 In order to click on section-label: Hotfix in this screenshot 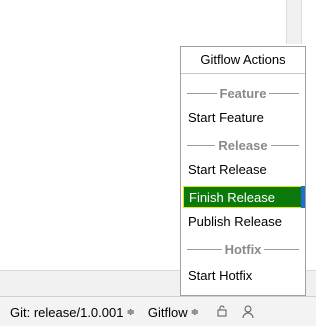, I will do `click(243, 249)`.